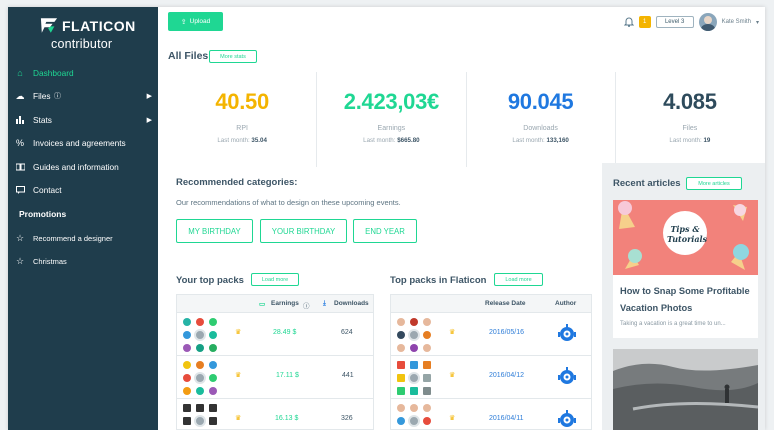 This screenshot has width=774, height=430. Describe the element at coordinates (506, 418) in the screenshot. I see `release-date: 2016/04/11` at that location.